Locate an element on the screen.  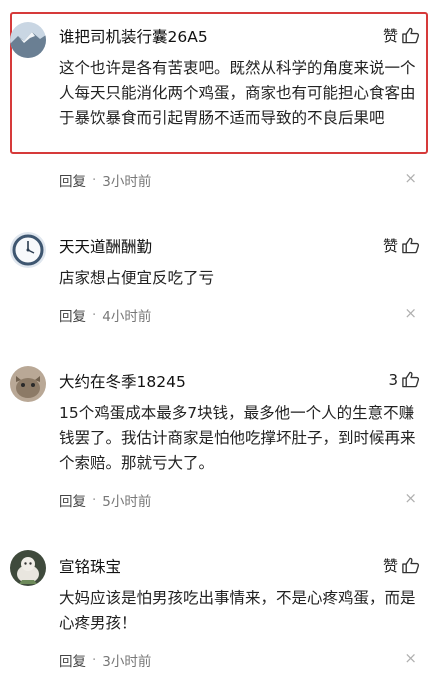
username: 大约在冬季18245 is located at coordinates (122, 381).